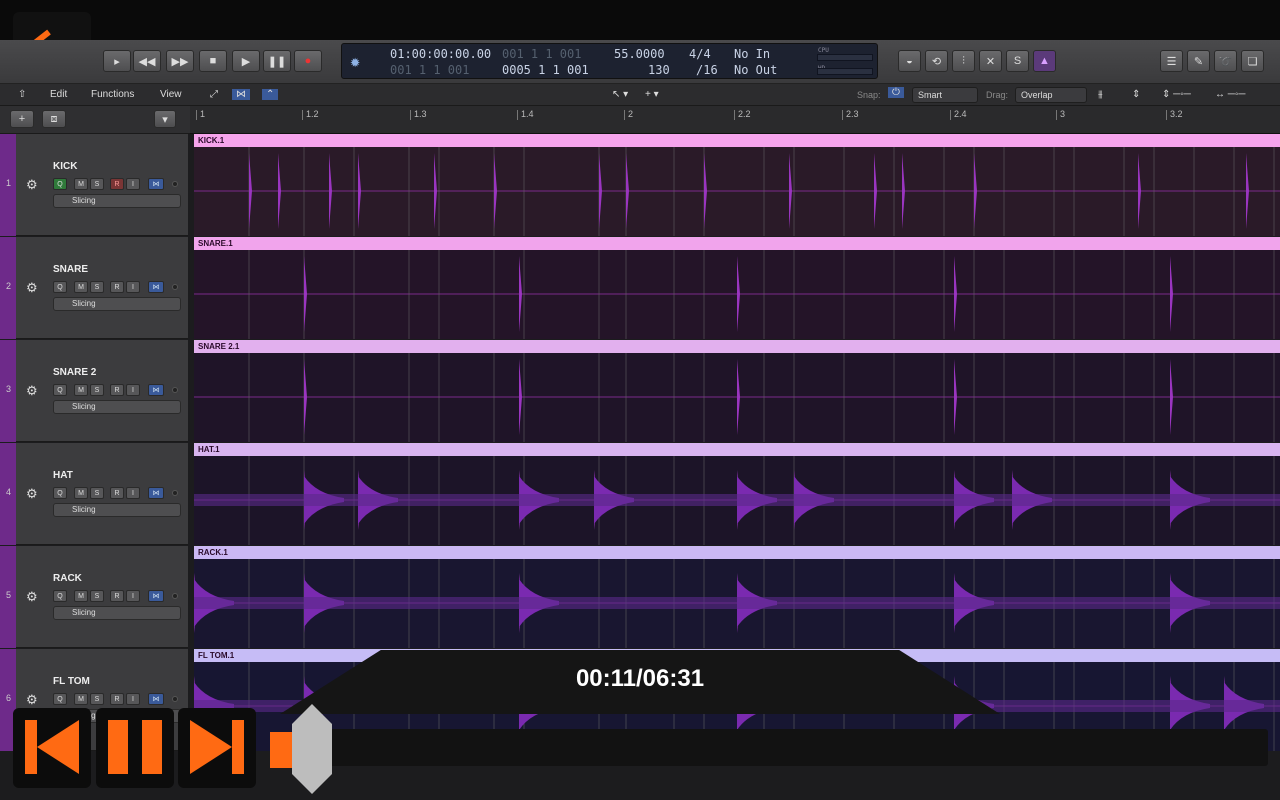 The width and height of the screenshot is (1280, 800). Describe the element at coordinates (1100, 94) in the screenshot. I see `waveform-zoom-icon: ⫵` at that location.